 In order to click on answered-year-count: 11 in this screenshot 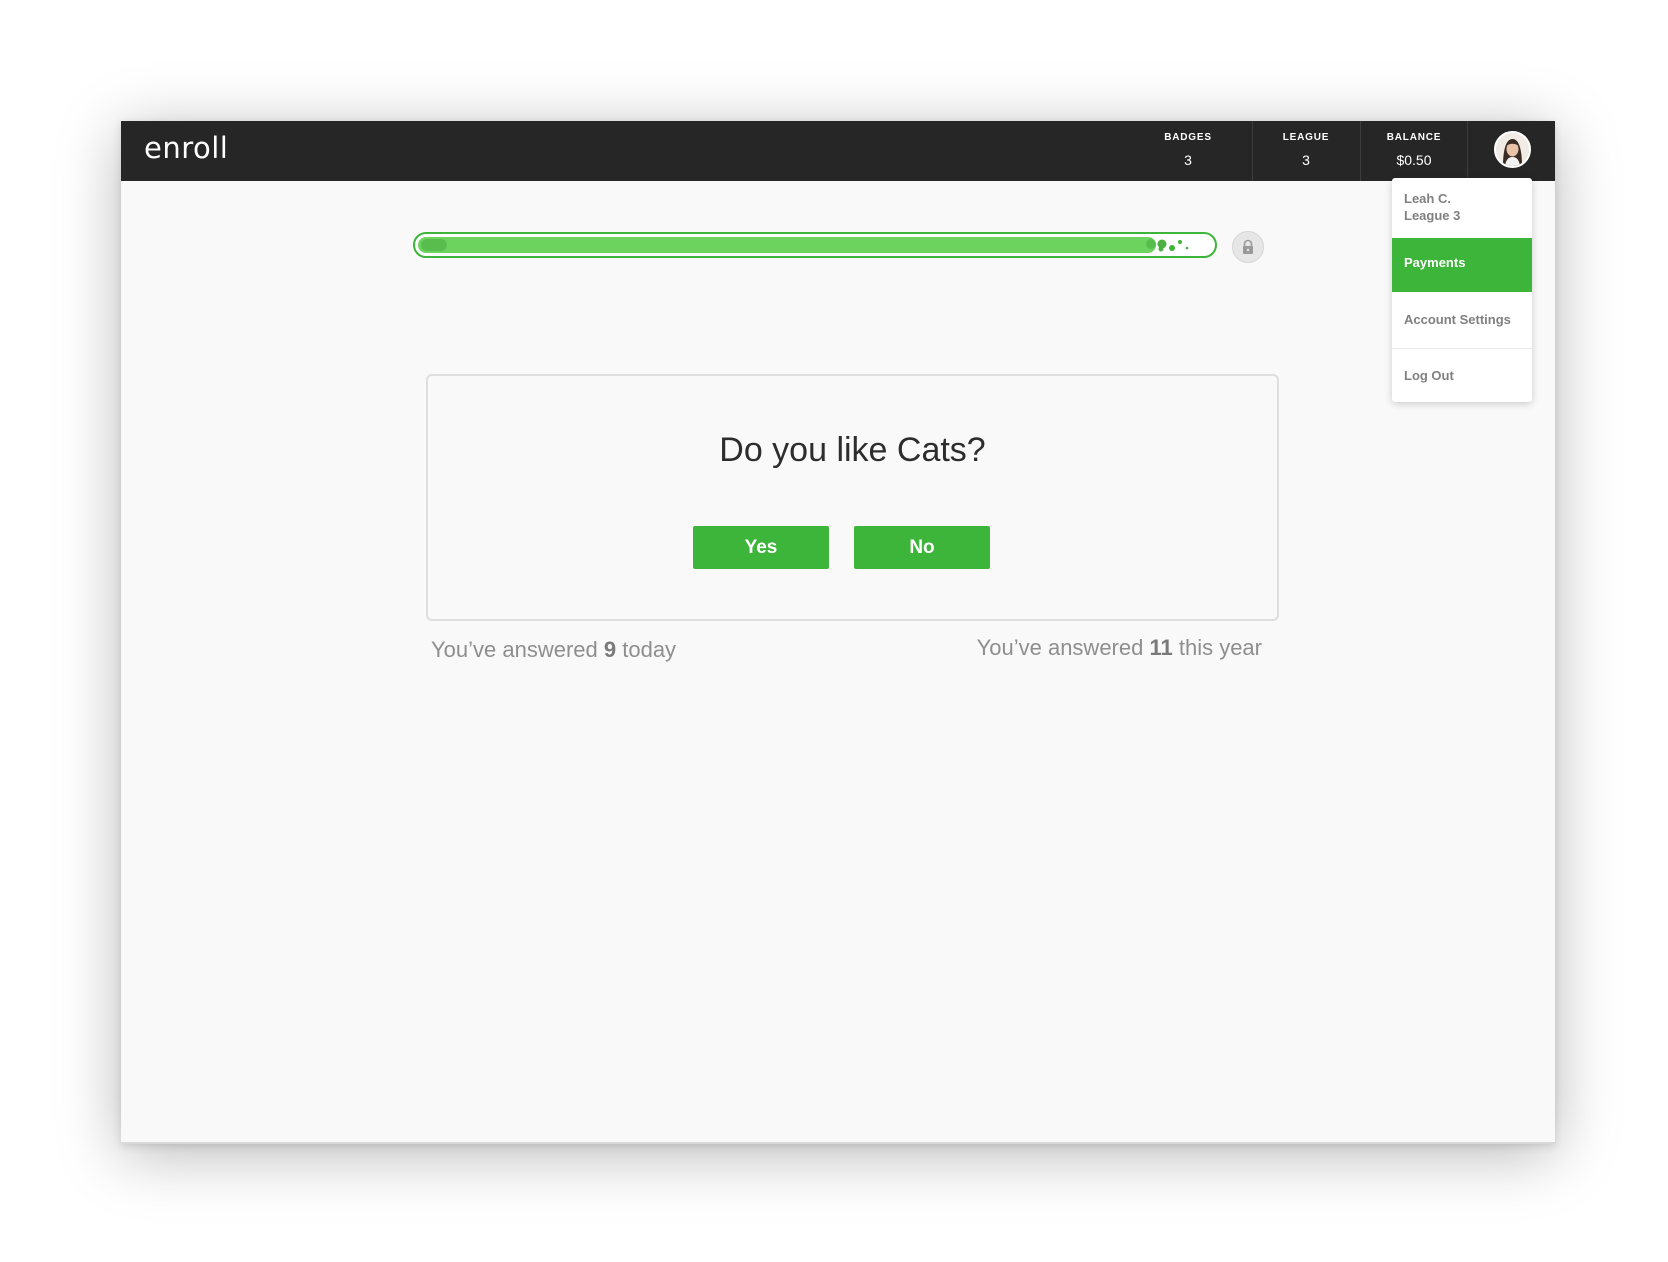, I will do `click(1161, 647)`.